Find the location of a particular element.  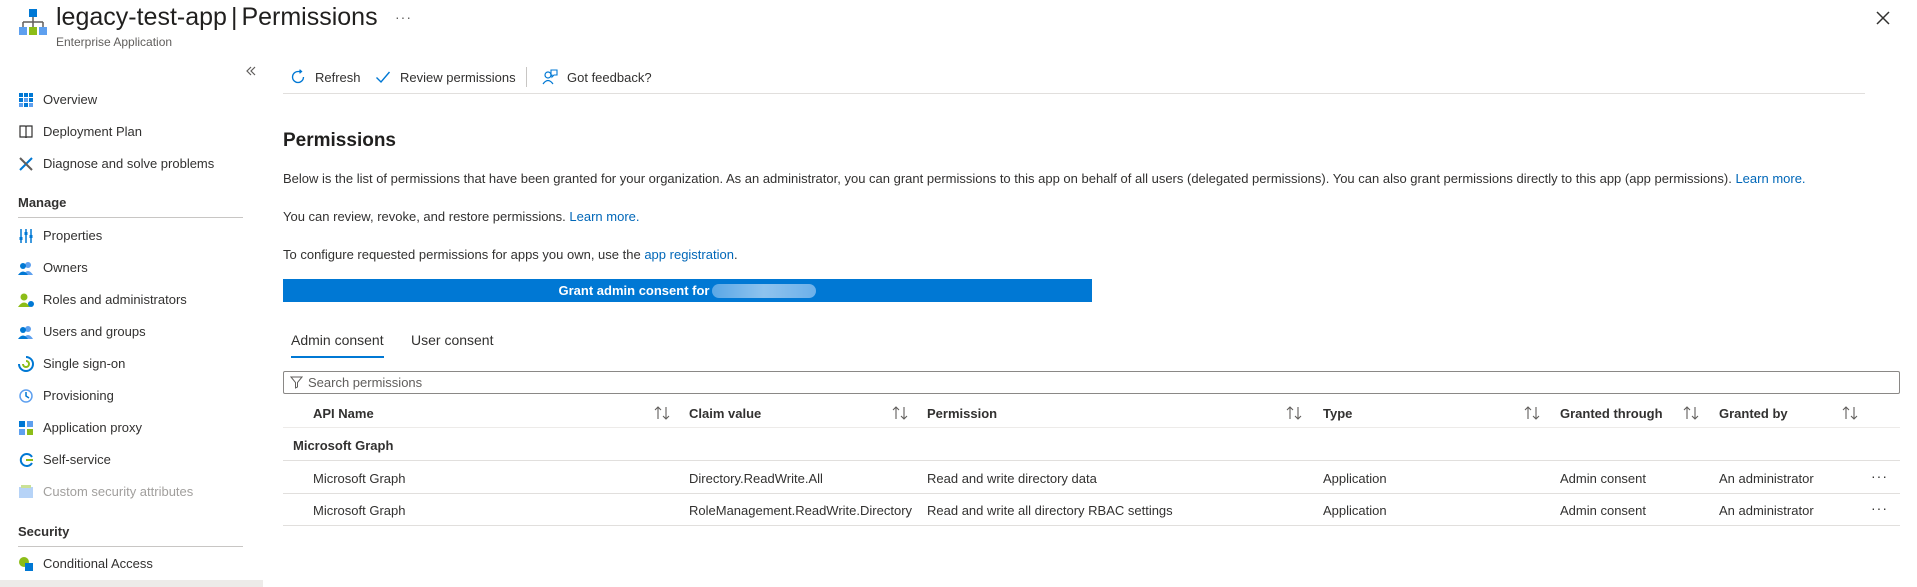

feedback-button: Got feedback? is located at coordinates (597, 77).